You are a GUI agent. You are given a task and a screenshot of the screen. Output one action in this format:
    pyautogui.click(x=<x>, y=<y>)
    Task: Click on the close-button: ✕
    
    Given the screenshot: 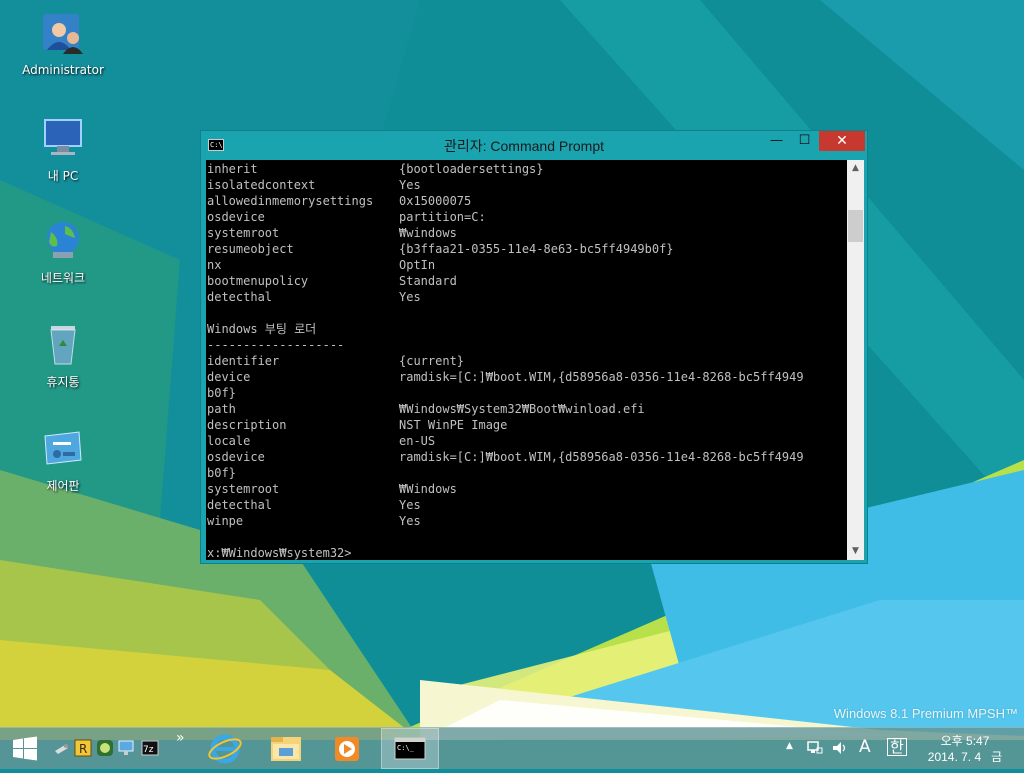 What is the action you would take?
    pyautogui.click(x=842, y=141)
    